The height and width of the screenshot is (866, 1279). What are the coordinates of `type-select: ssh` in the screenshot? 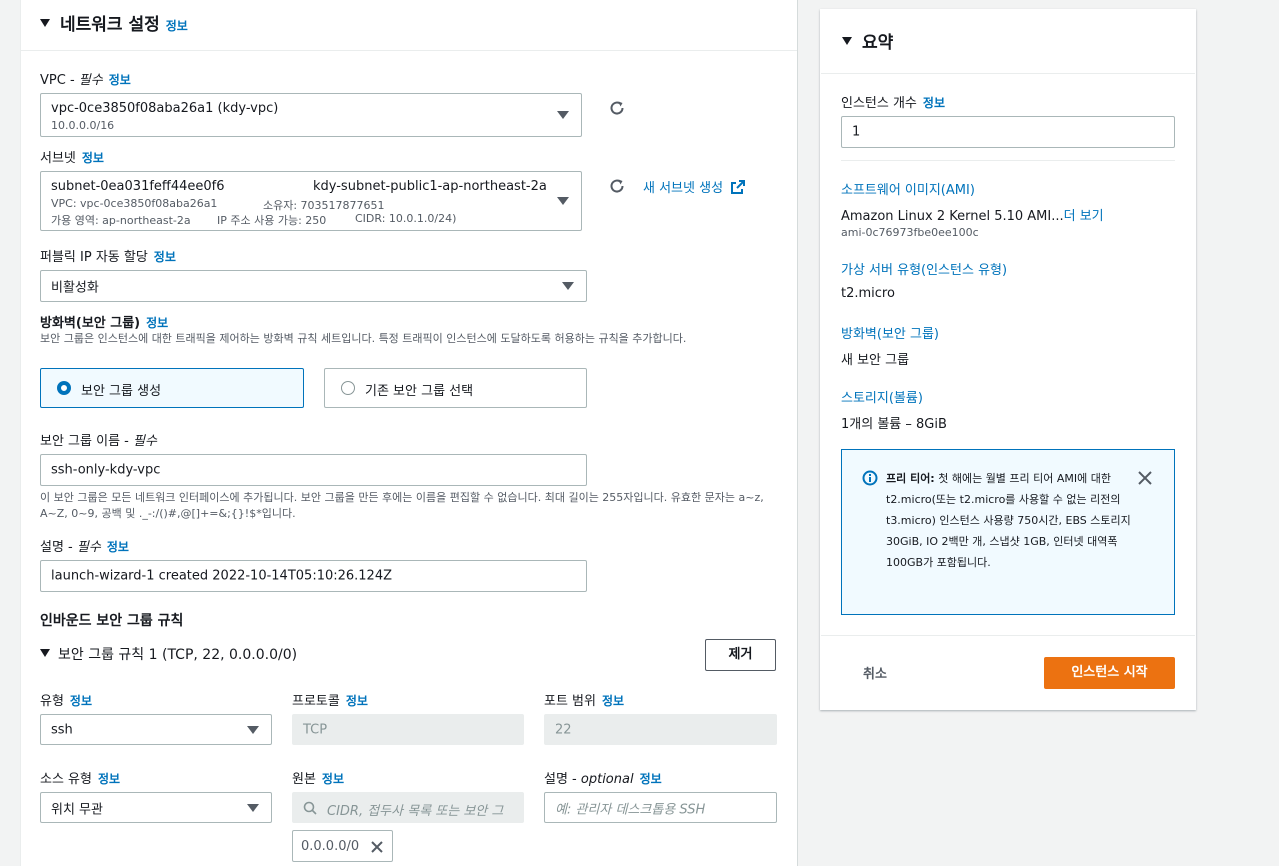 It's located at (156, 729).